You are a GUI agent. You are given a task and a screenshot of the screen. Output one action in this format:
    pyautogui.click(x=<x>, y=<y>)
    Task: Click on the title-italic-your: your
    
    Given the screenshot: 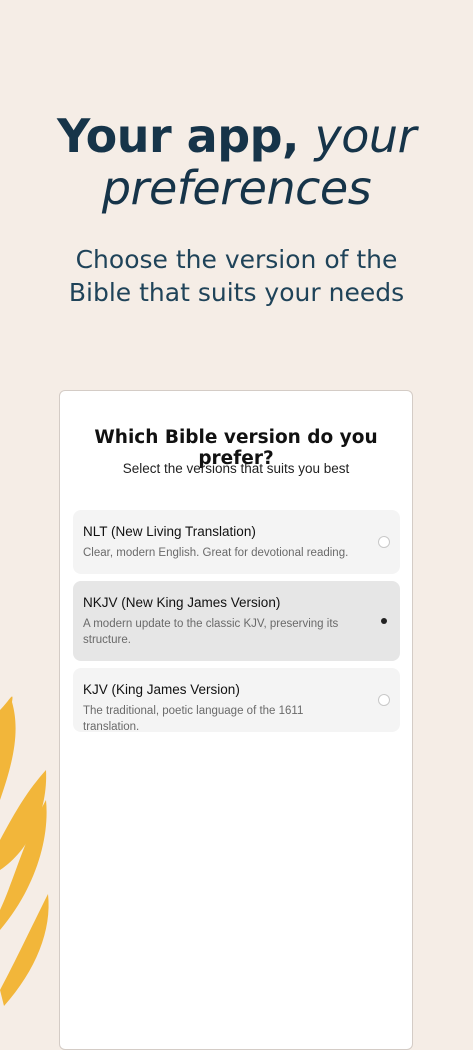 What is the action you would take?
    pyautogui.click(x=365, y=136)
    